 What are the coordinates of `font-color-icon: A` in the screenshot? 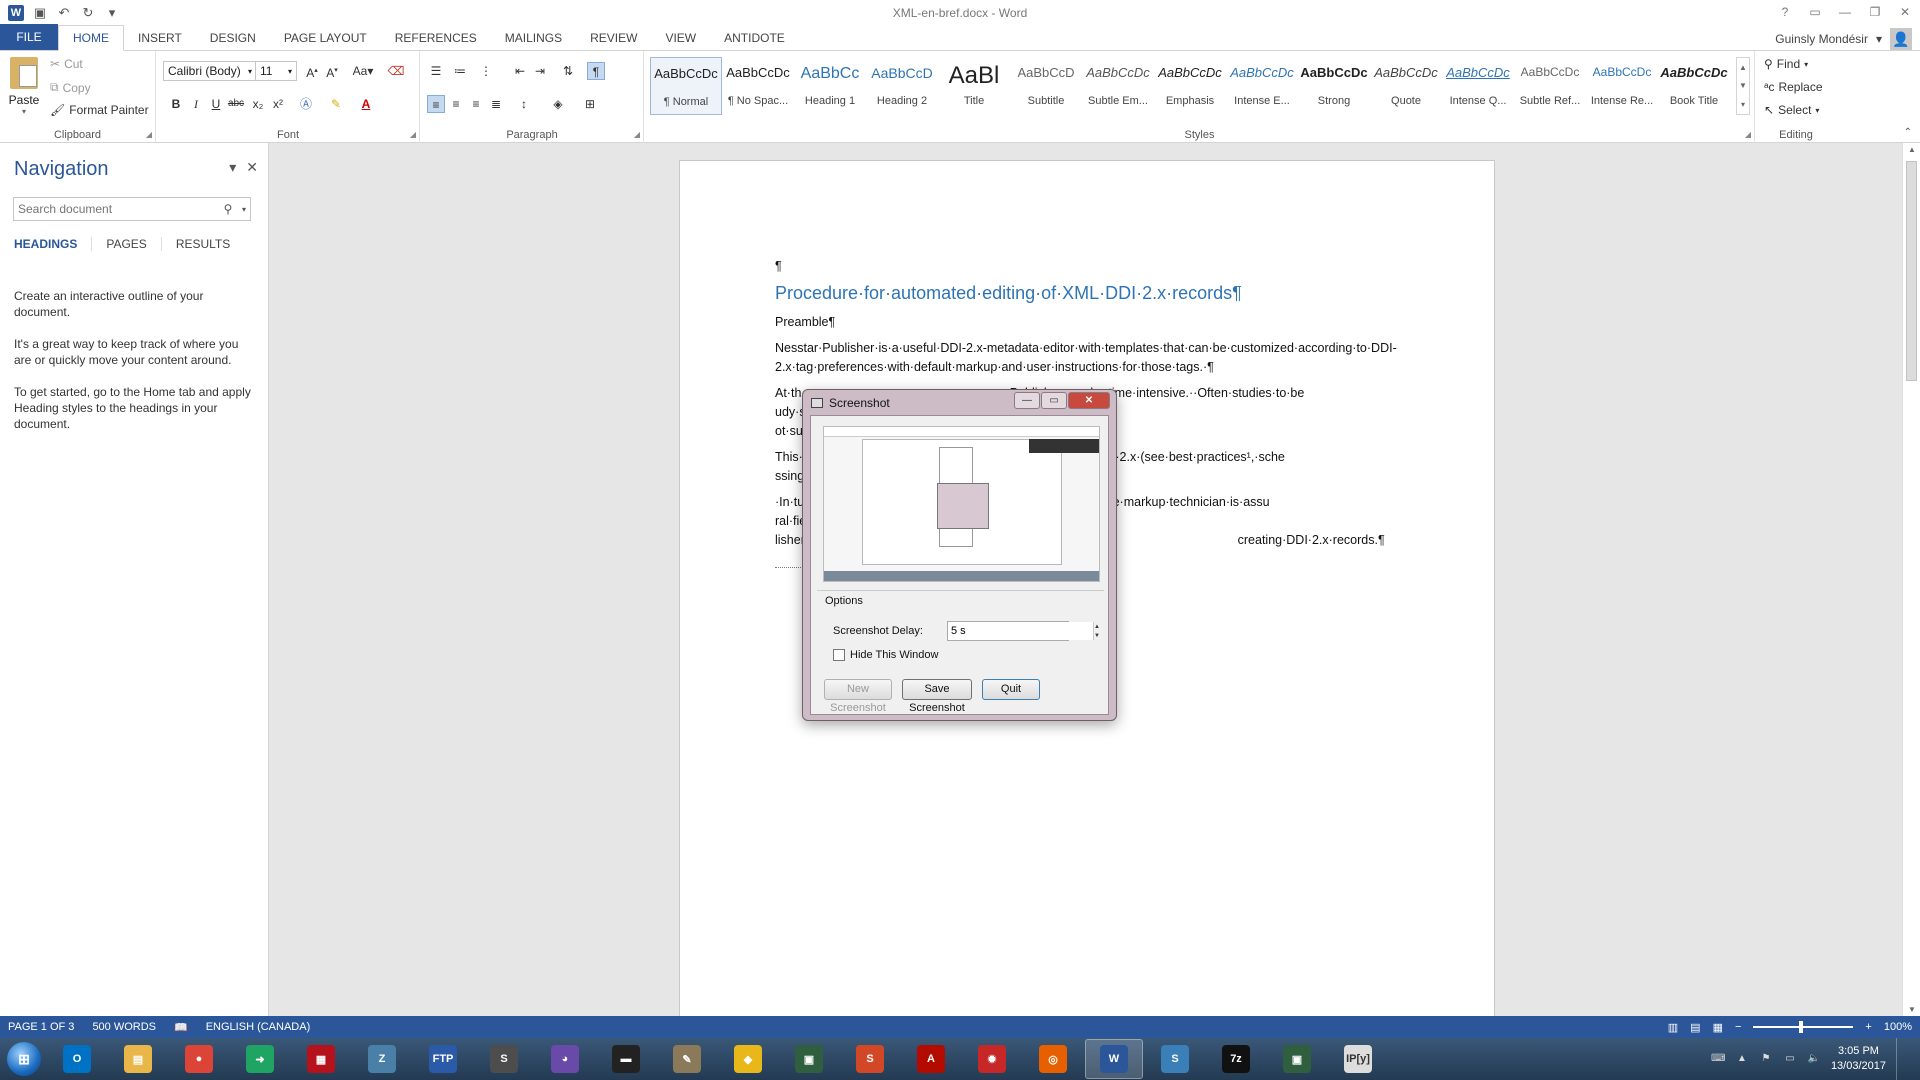 It's located at (366, 104).